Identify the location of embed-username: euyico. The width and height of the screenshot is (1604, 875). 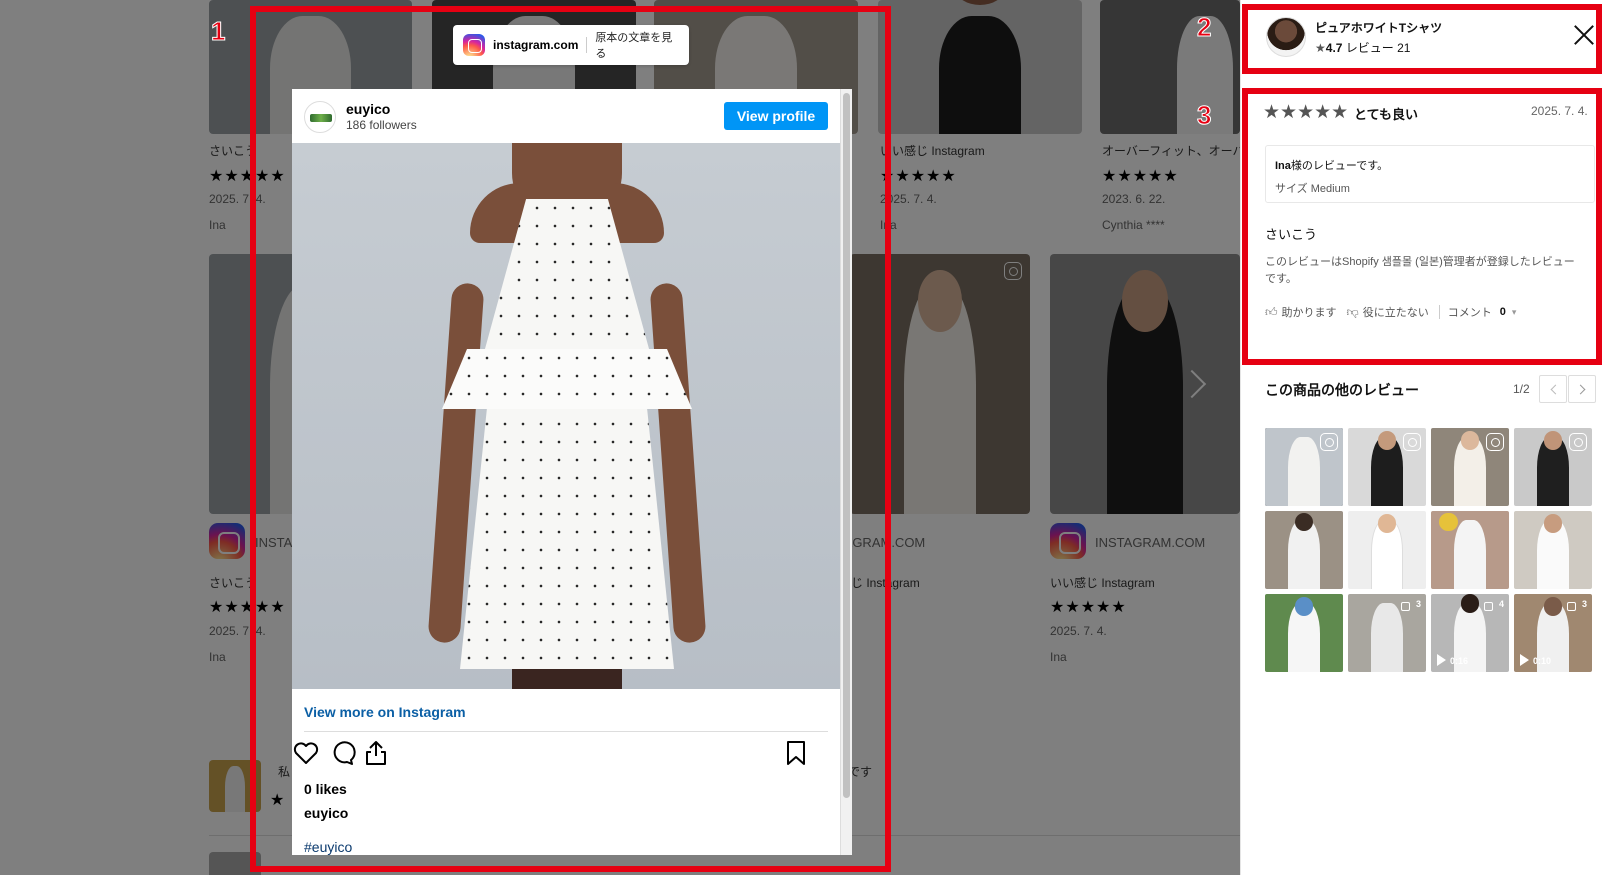
(368, 109).